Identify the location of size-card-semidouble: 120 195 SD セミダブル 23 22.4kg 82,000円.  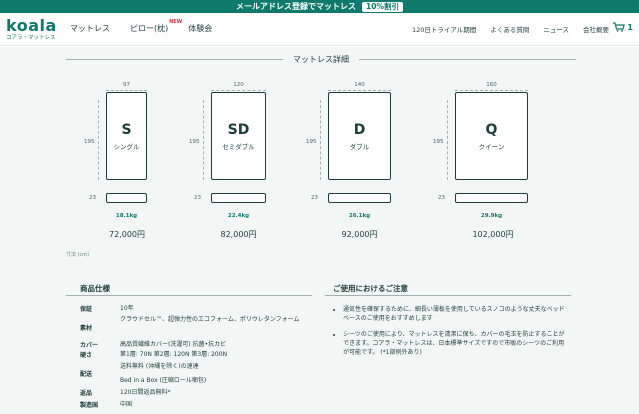
(239, 162).